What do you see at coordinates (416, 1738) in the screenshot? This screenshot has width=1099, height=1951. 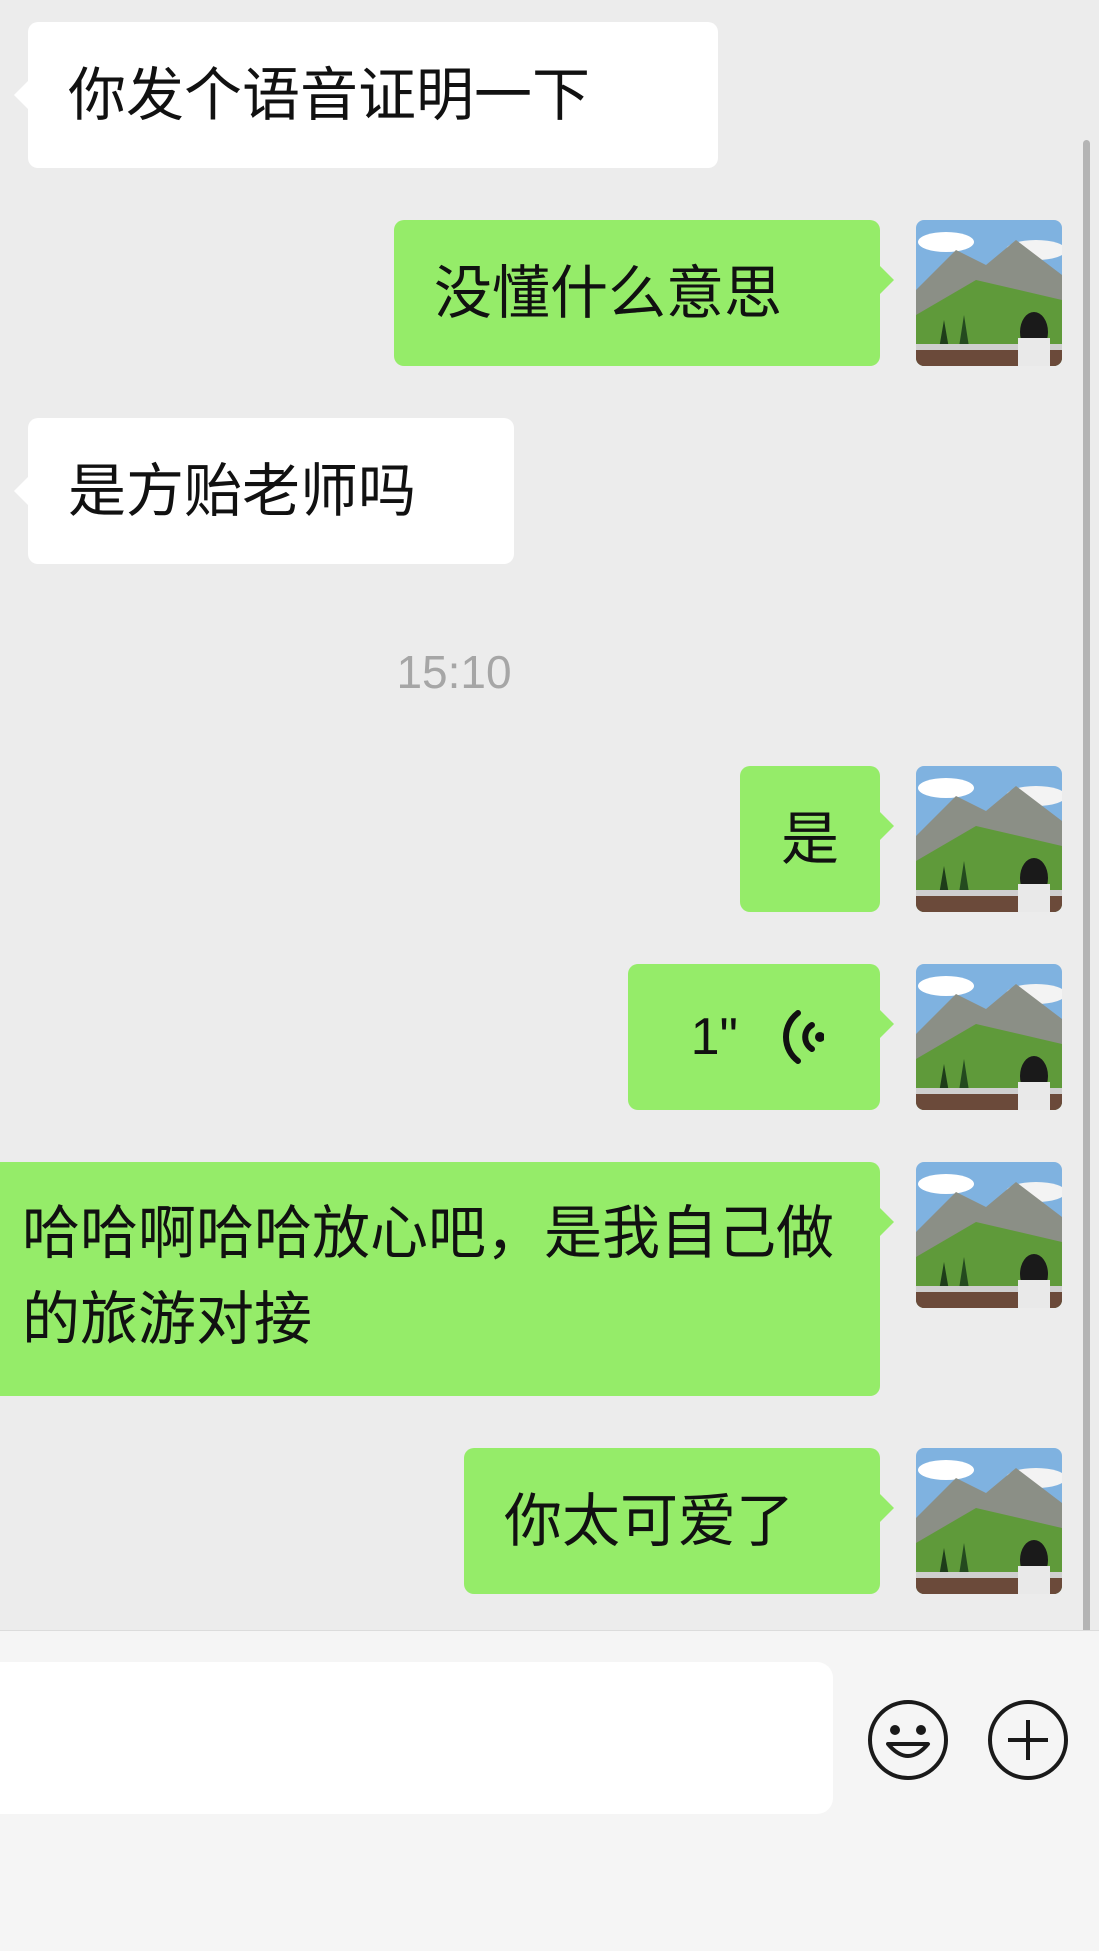 I see `message-input` at bounding box center [416, 1738].